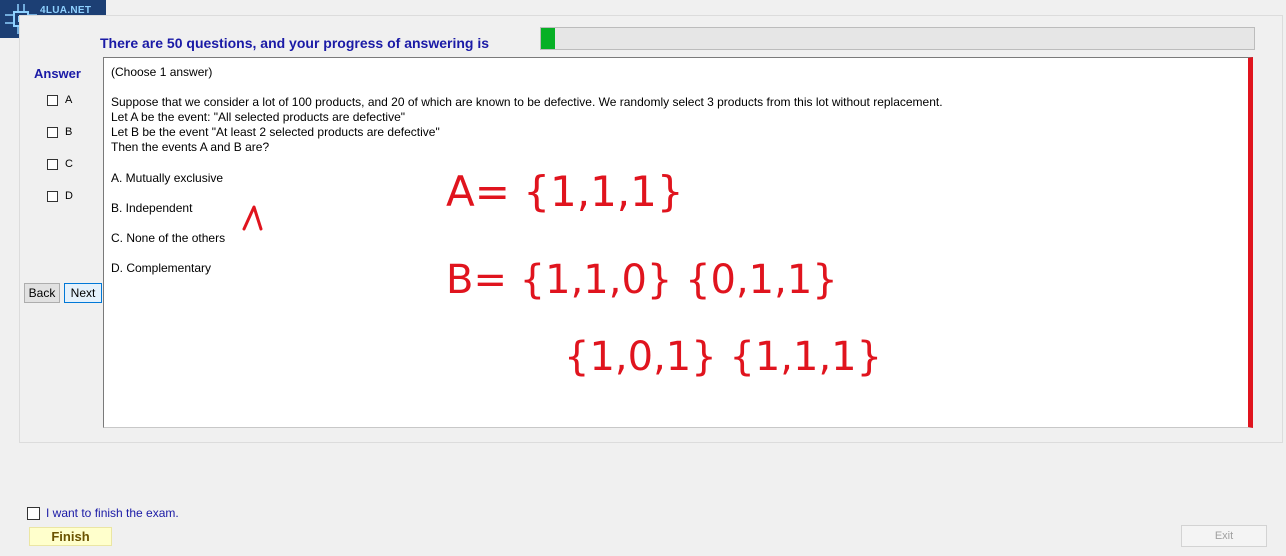 Image resolution: width=1286 pixels, height=556 pixels. I want to click on answer-option-a: A, so click(59, 100).